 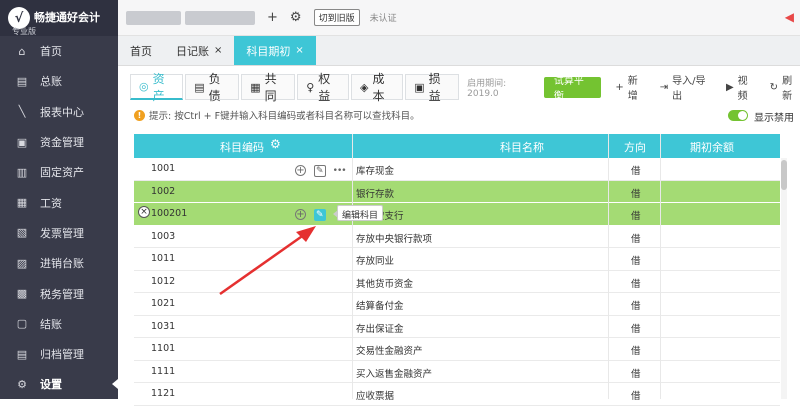 I want to click on annotation-arrow, so click(x=267, y=261).